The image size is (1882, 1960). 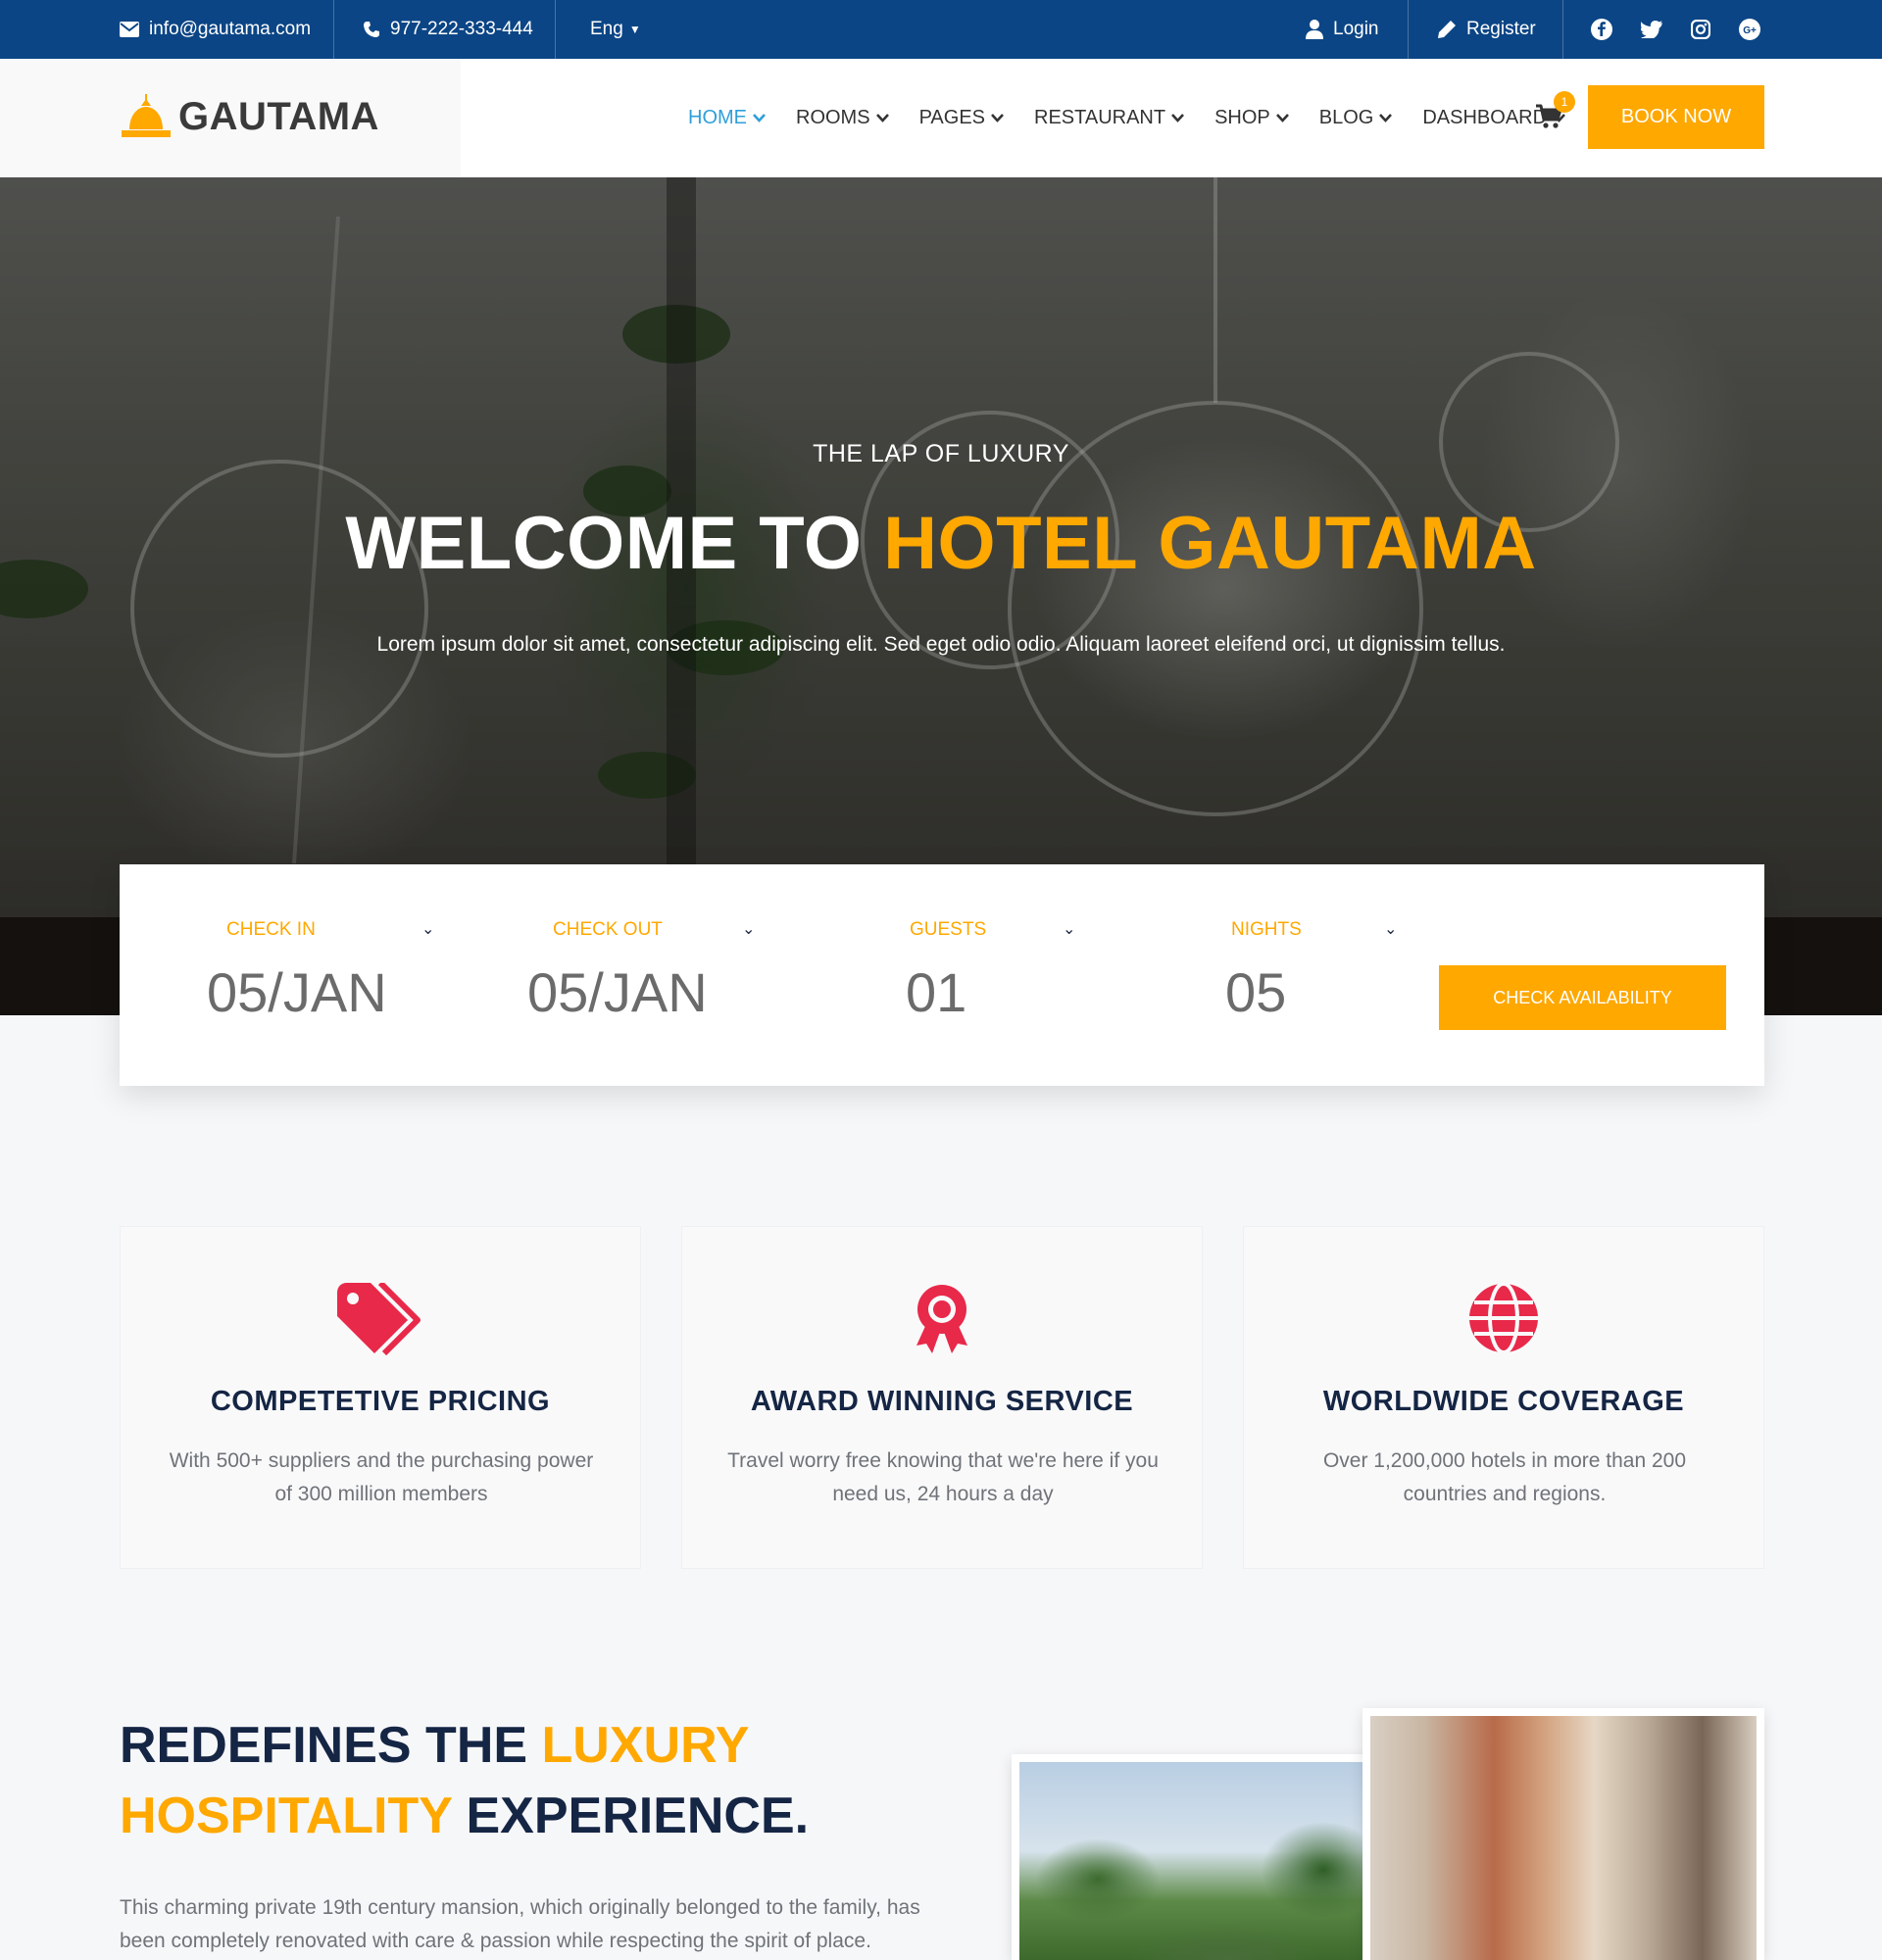 I want to click on check-out-field: CHECK OUT 05/JAN, so click(x=650, y=971).